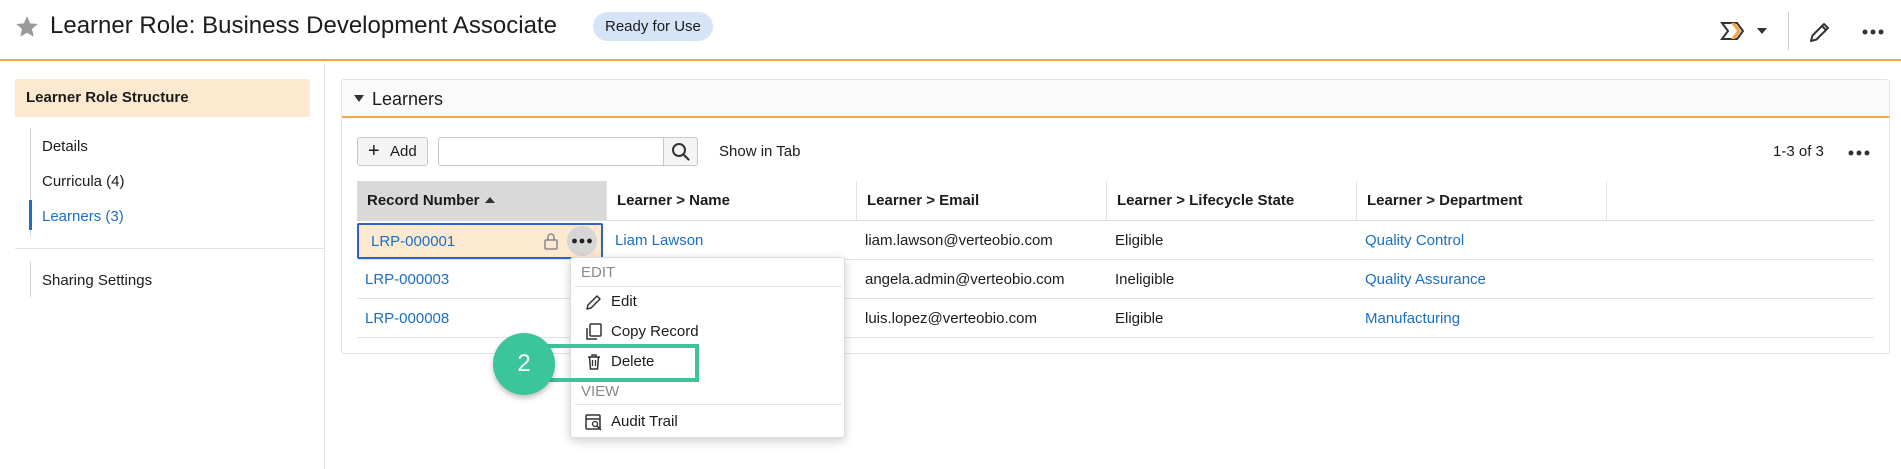 The height and width of the screenshot is (469, 1901). What do you see at coordinates (1734, 31) in the screenshot?
I see `workflow-icon` at bounding box center [1734, 31].